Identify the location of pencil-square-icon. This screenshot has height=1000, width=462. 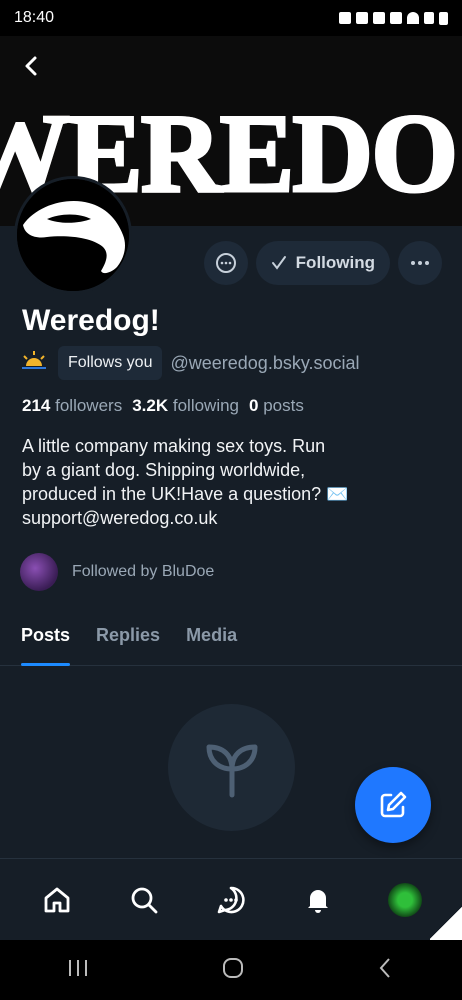
(393, 804).